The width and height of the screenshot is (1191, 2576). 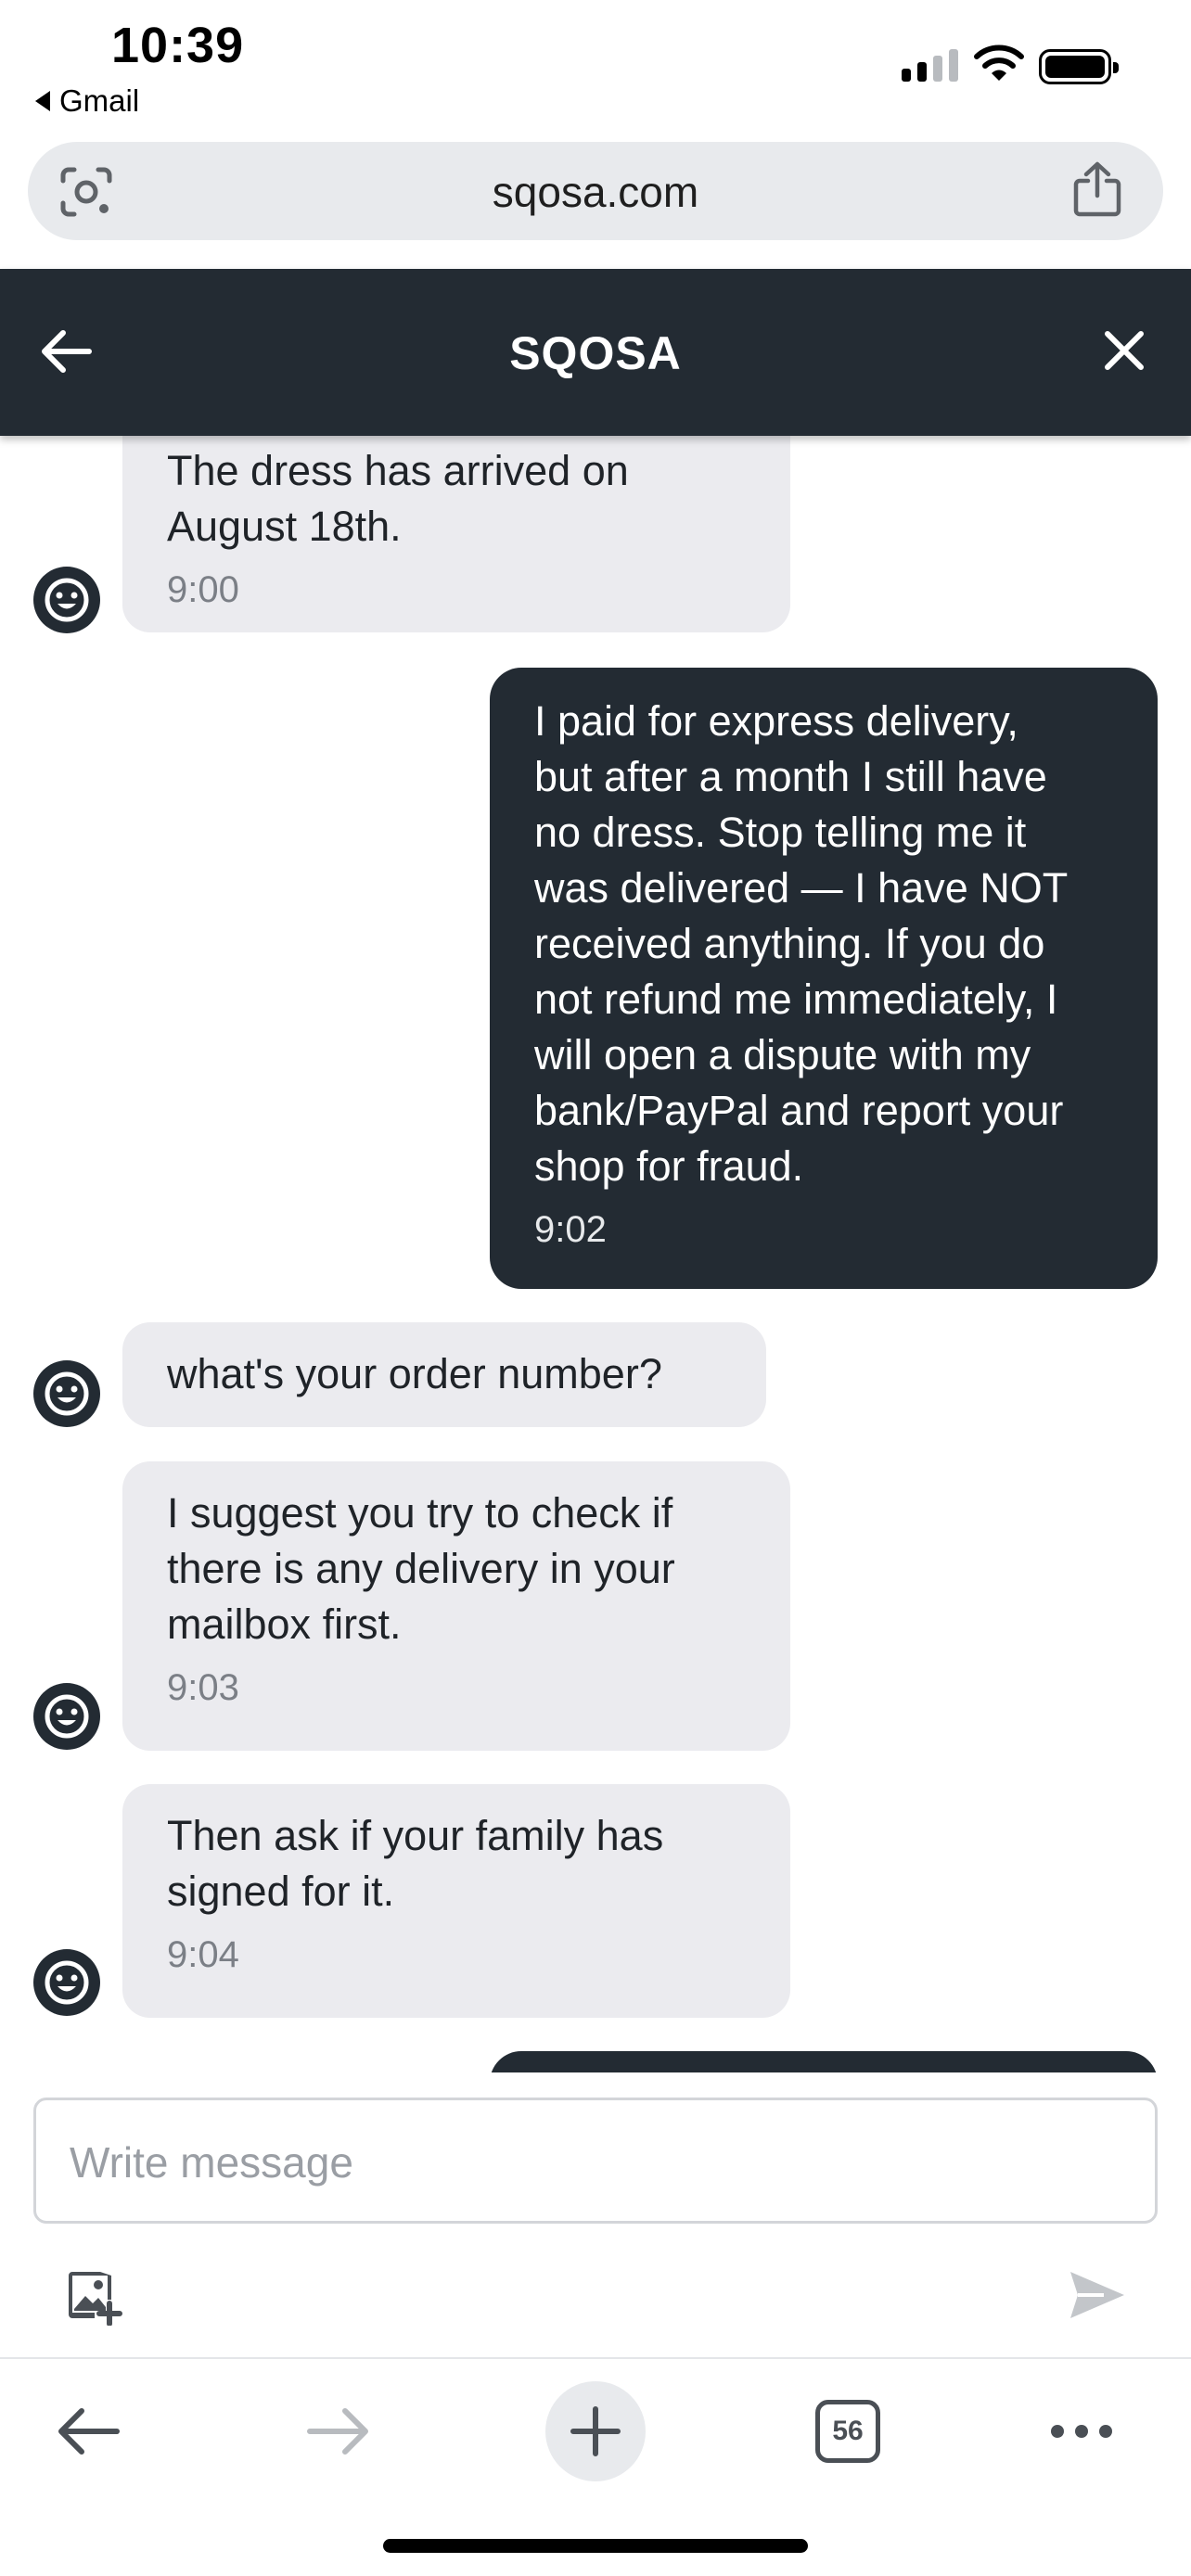 I want to click on home-indicator, so click(x=595, y=2546).